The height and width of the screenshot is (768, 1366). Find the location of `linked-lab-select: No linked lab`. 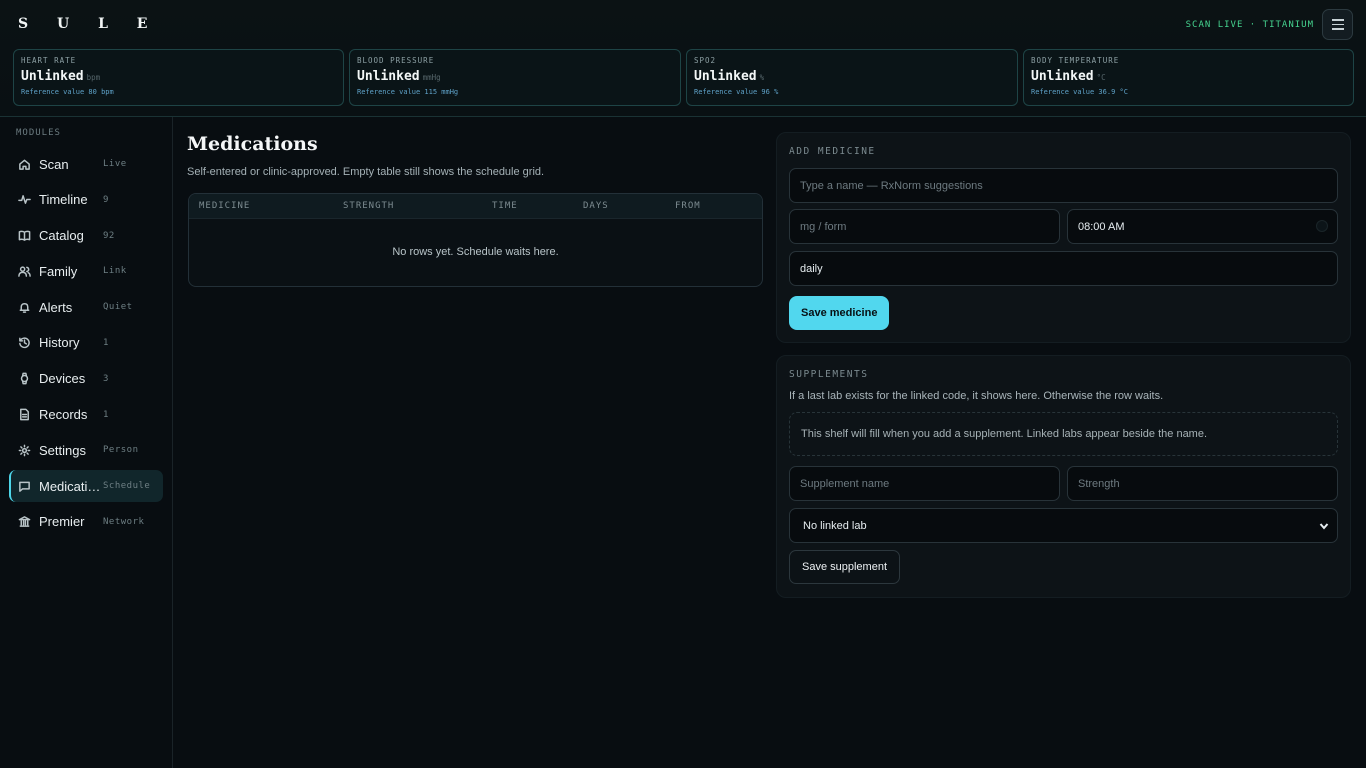

linked-lab-select: No linked lab is located at coordinates (1063, 525).